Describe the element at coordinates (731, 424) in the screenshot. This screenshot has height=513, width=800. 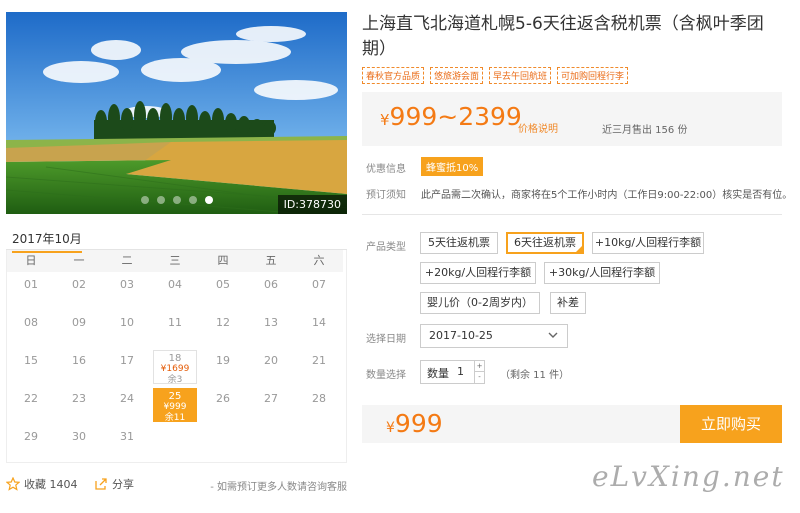
I see `buy-now-button: 立即购买` at that location.